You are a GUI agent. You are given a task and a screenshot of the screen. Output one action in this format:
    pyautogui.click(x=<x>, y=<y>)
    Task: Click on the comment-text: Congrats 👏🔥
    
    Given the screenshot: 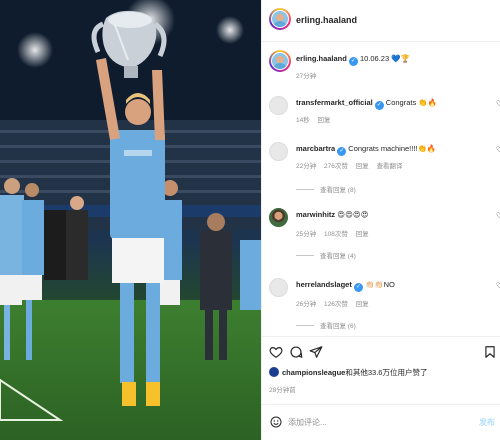 What is the action you would take?
    pyautogui.click(x=411, y=102)
    